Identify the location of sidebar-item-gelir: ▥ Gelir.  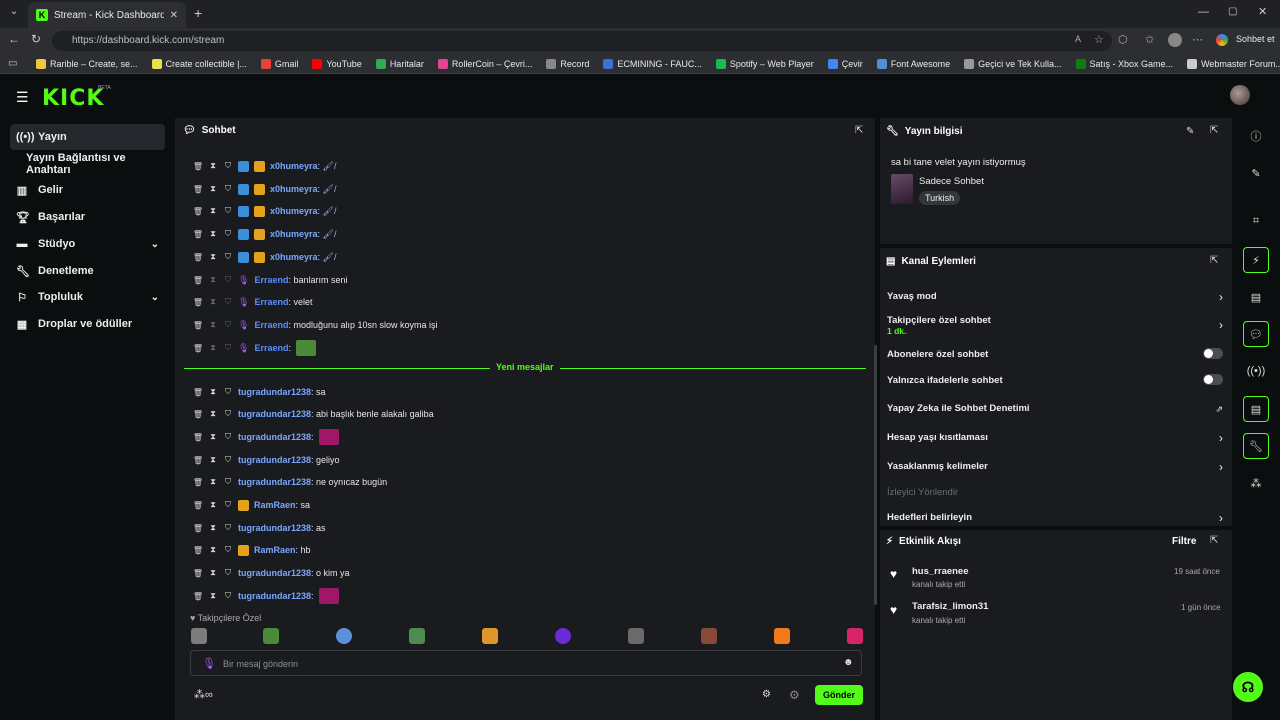
(87, 190).